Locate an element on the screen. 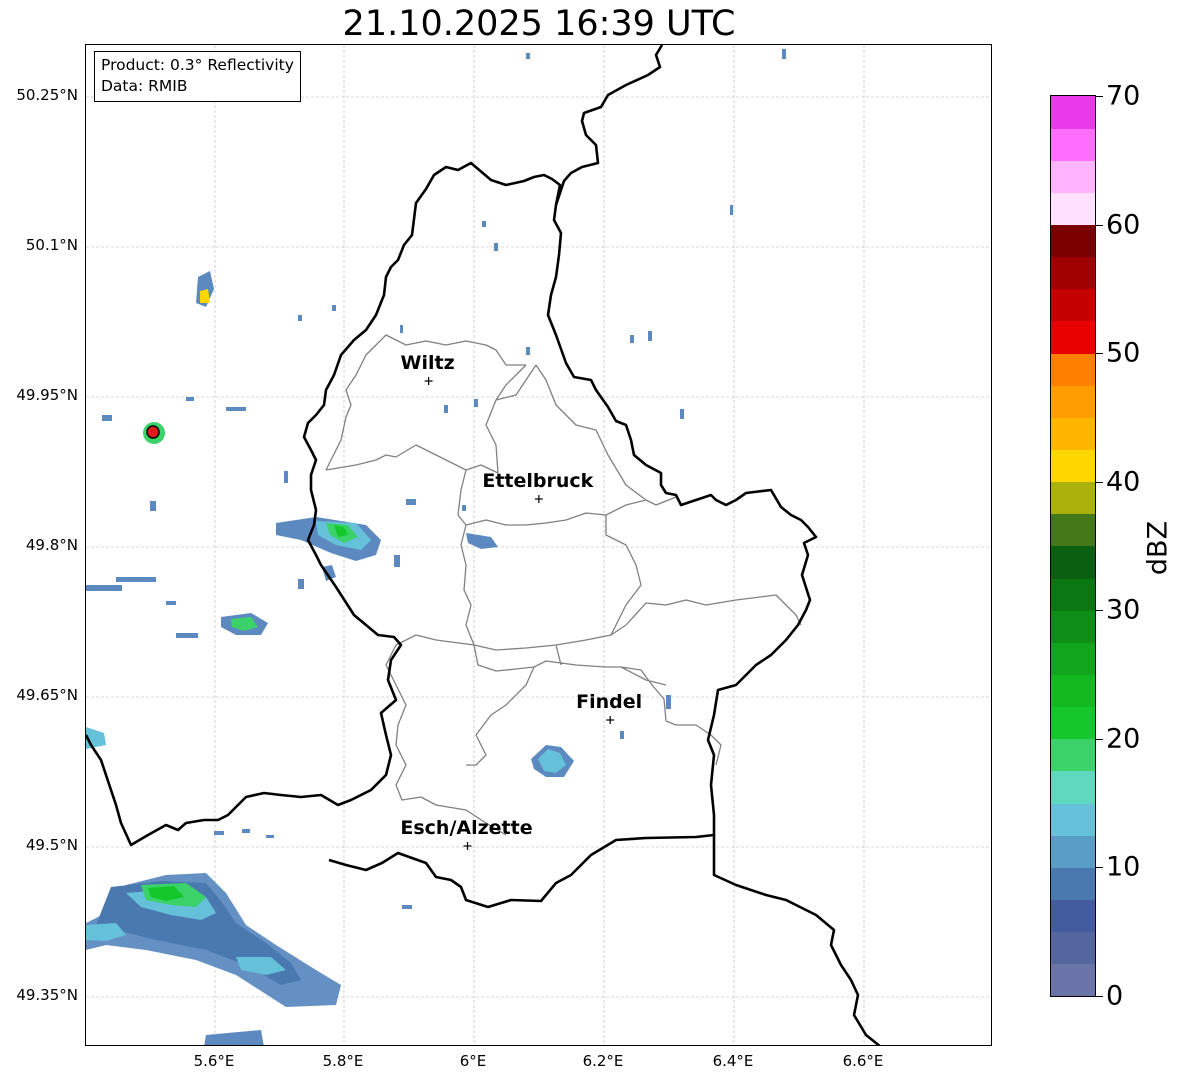 Image resolution: width=1184 pixels, height=1081 pixels. colorbar-tick-label: 30 is located at coordinates (1123, 610).